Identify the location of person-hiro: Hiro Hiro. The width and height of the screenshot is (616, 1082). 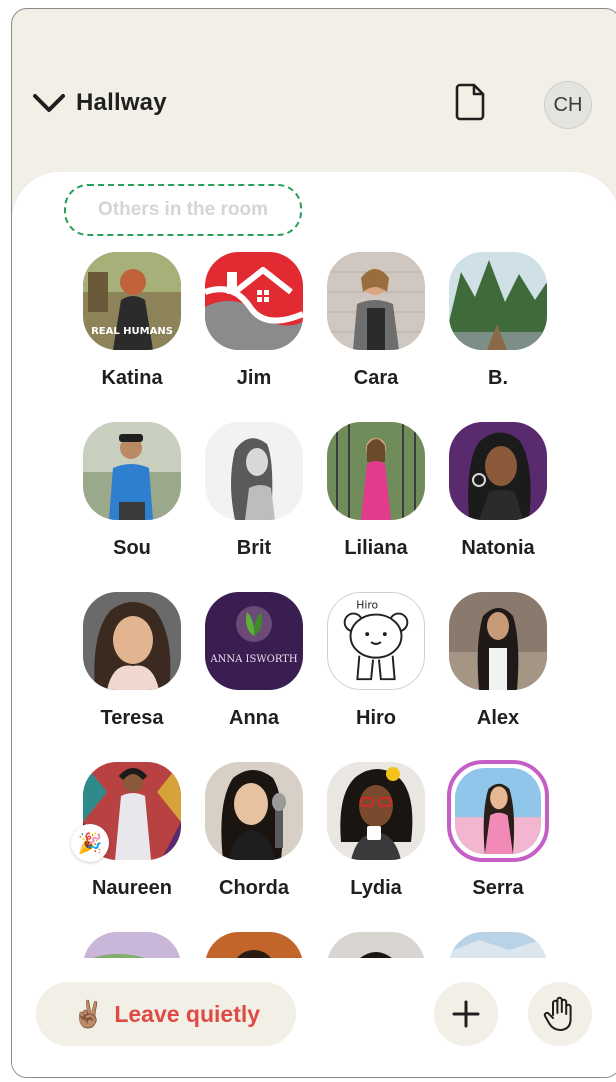
(376, 667).